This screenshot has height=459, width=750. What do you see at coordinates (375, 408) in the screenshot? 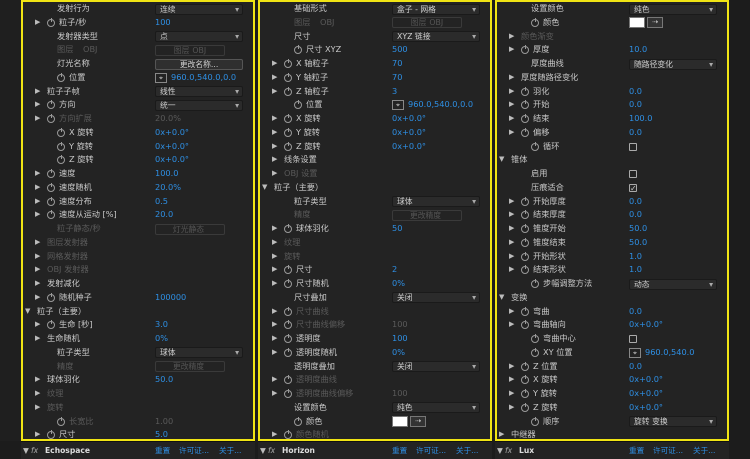
I see `property-row: 设置颜色 纯色` at bounding box center [375, 408].